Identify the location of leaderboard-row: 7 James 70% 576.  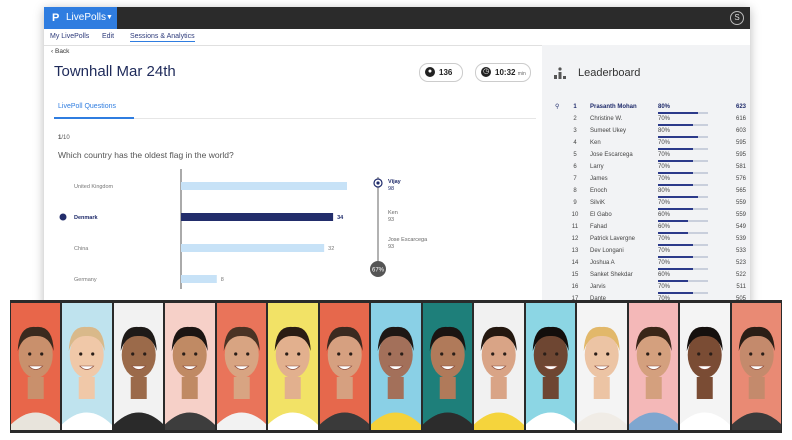
(646, 181).